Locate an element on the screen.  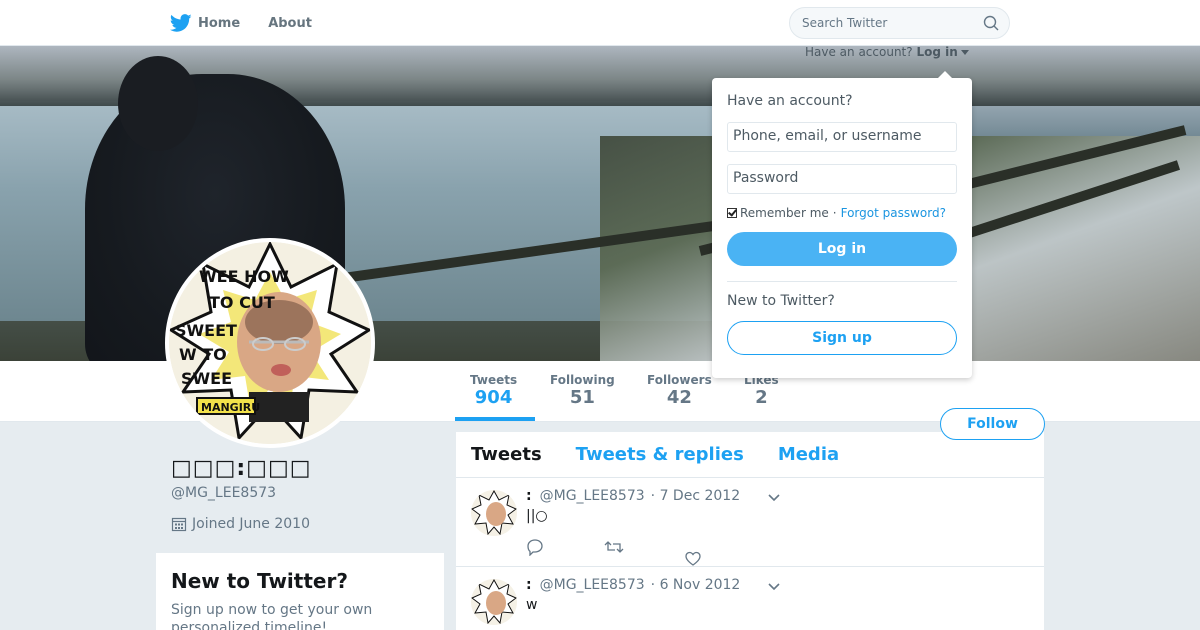
login-button: Log in is located at coordinates (842, 249).